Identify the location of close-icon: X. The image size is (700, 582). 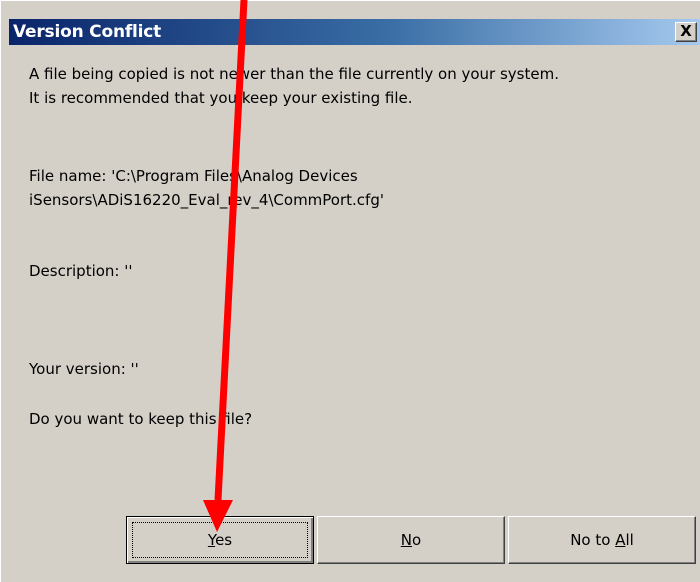
(686, 31).